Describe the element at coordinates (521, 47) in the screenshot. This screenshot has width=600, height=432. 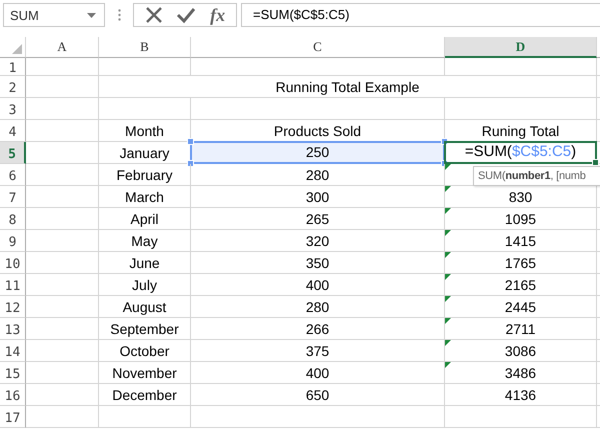
I see `column-header: D` at that location.